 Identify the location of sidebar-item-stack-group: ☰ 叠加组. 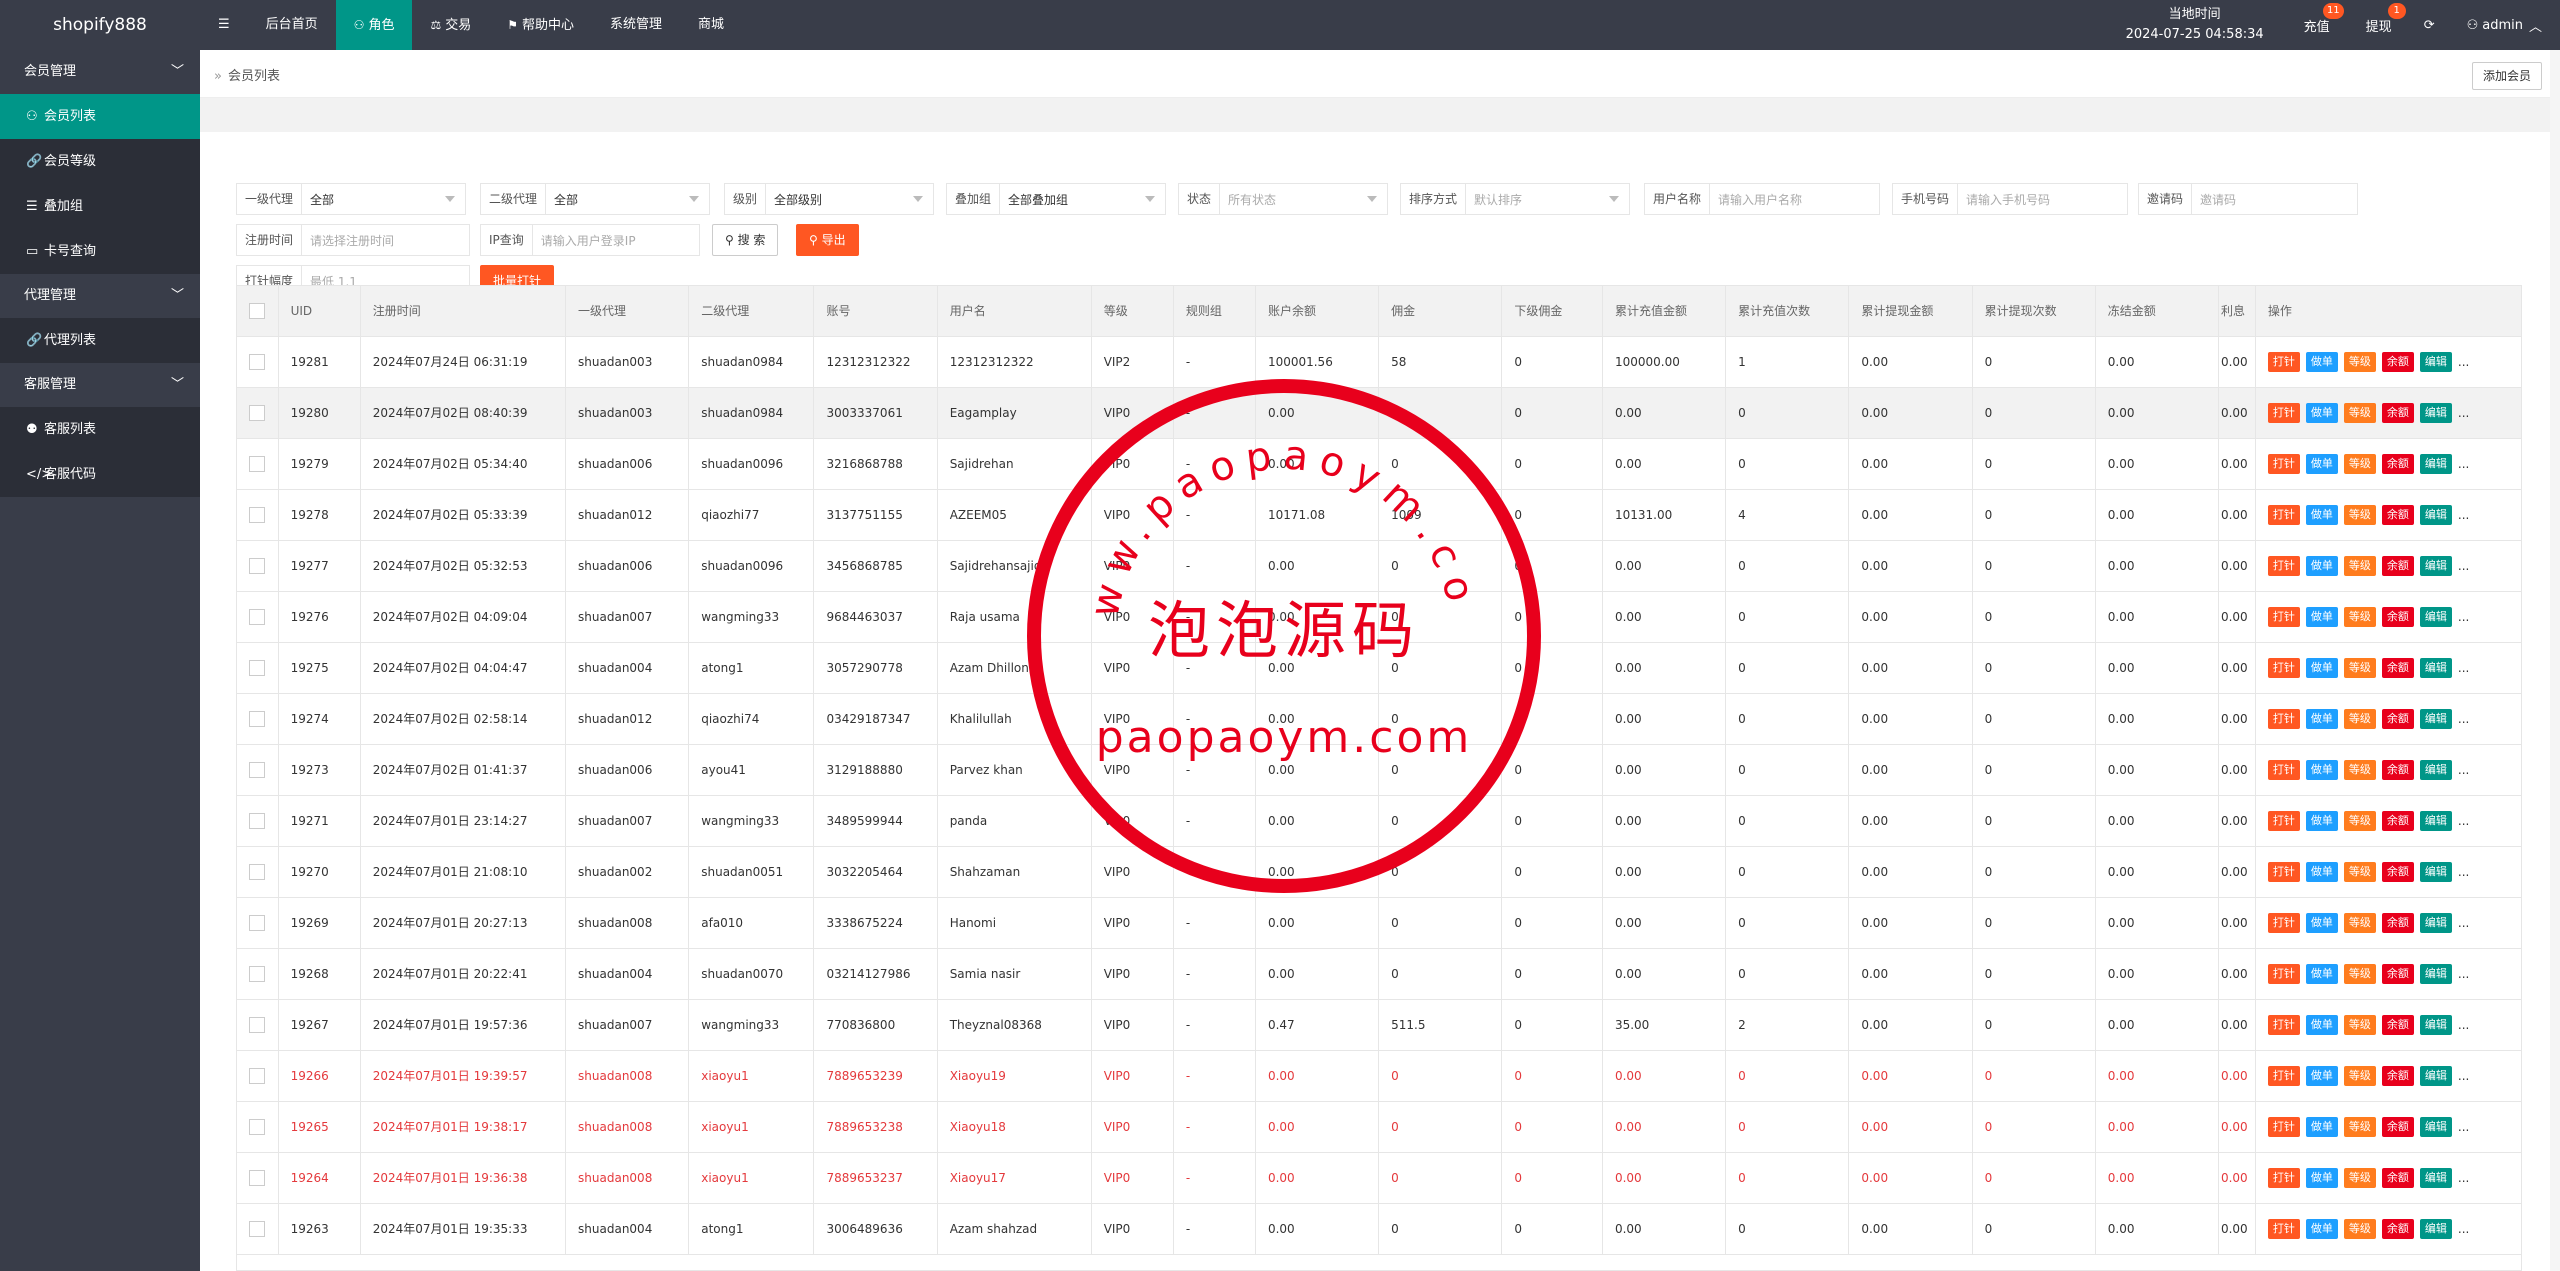
(100, 206).